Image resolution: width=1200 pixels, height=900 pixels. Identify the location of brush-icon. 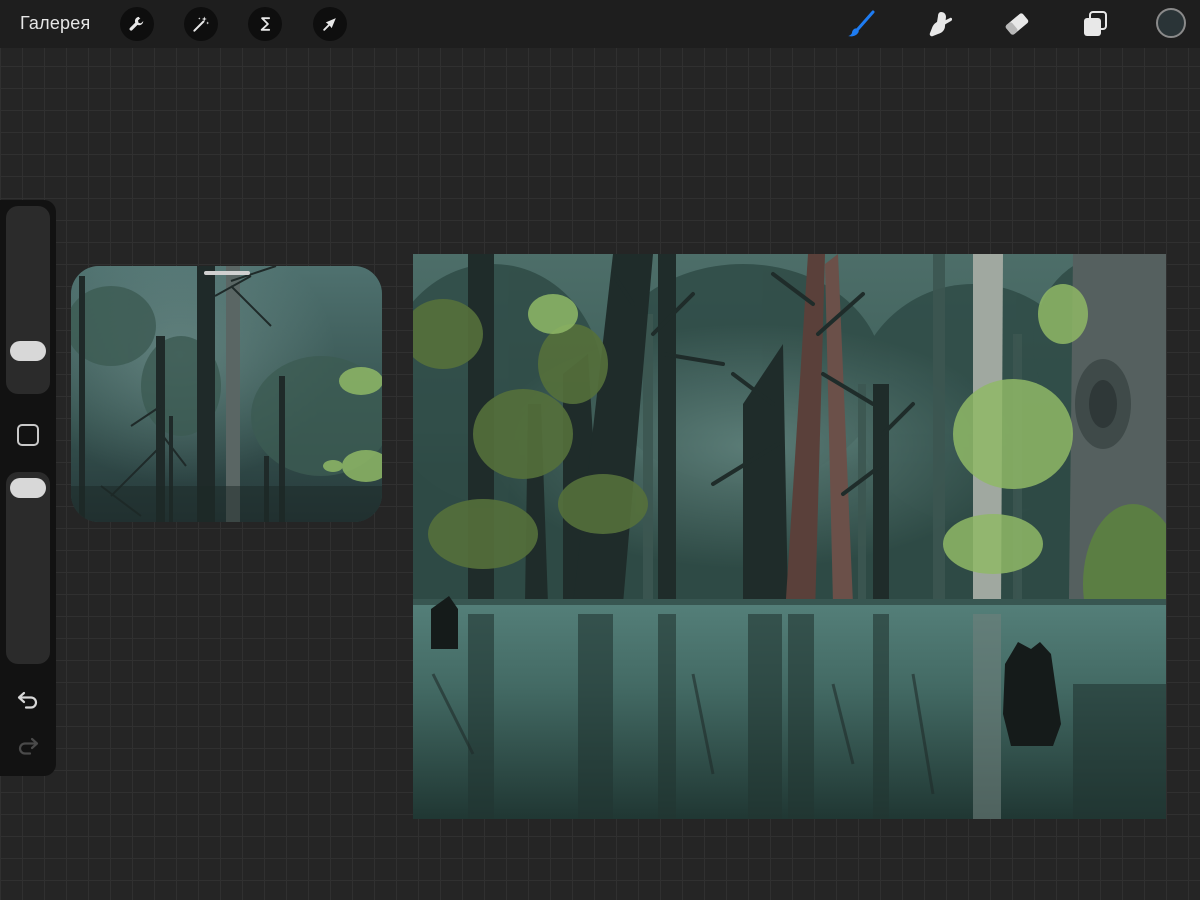
(861, 23).